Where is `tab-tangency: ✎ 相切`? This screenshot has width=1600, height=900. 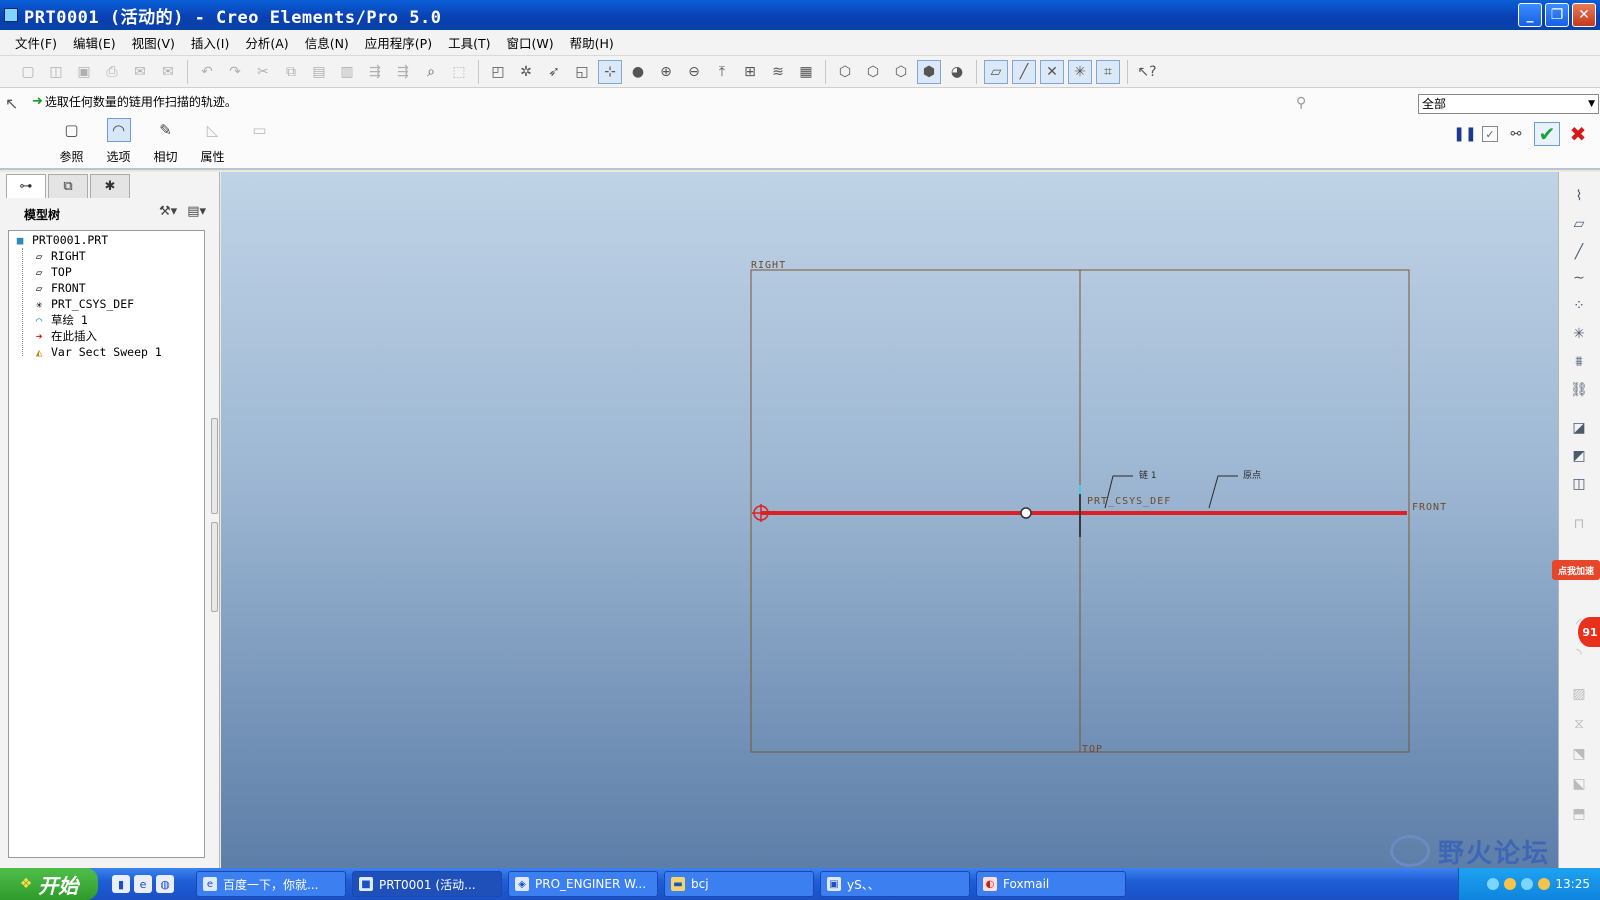 tab-tangency: ✎ 相切 is located at coordinates (165, 141).